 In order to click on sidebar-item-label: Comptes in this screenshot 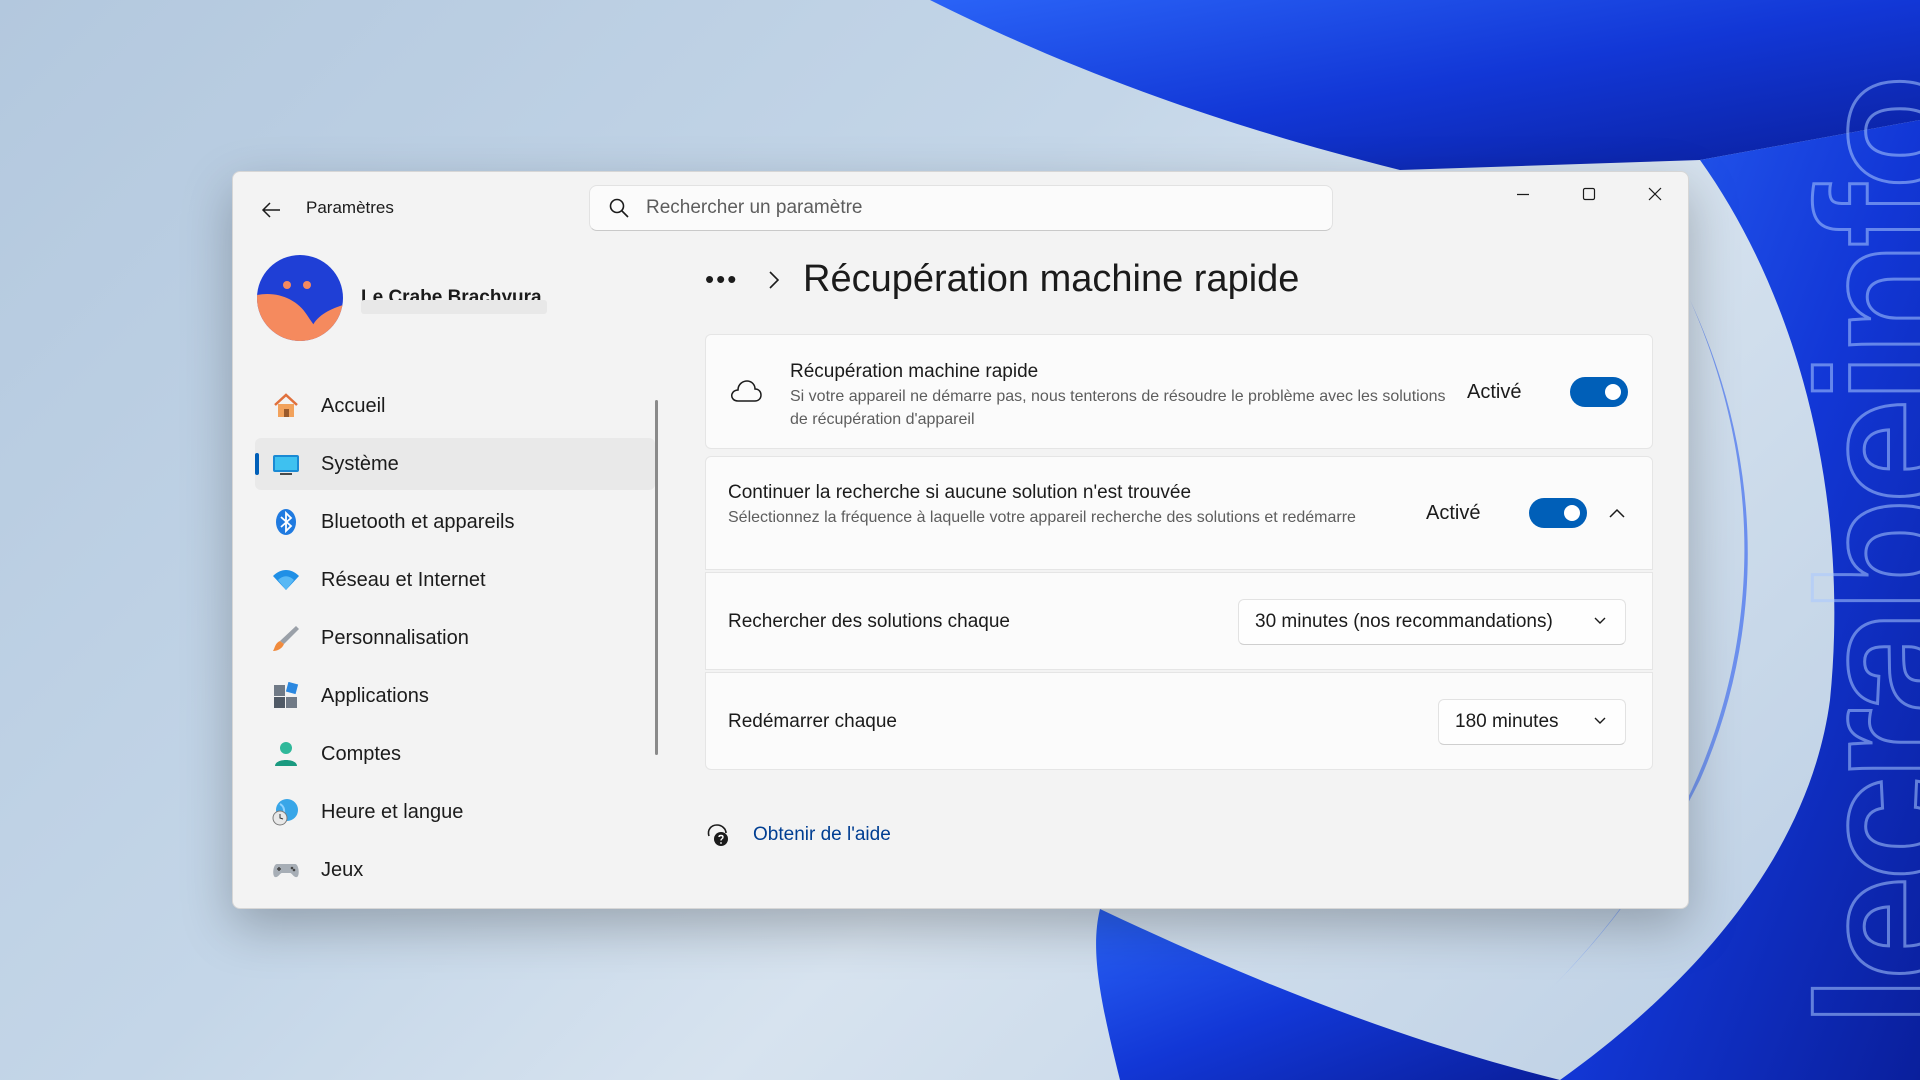, I will do `click(361, 753)`.